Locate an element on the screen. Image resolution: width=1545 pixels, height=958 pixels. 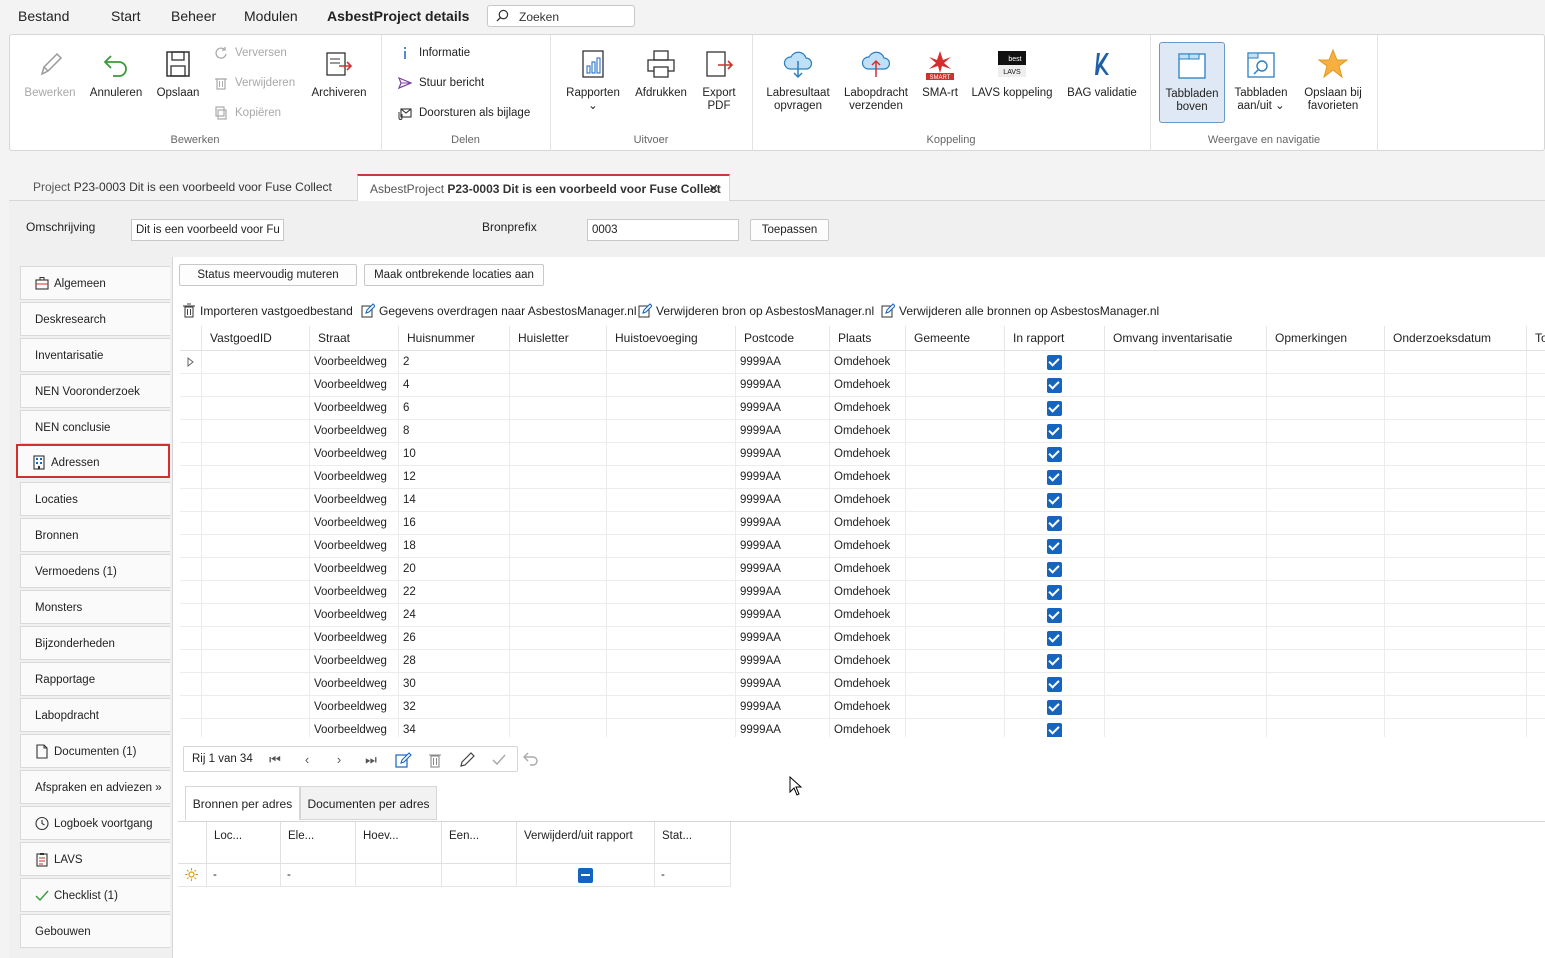
column-header: VastgoedID is located at coordinates (256, 338).